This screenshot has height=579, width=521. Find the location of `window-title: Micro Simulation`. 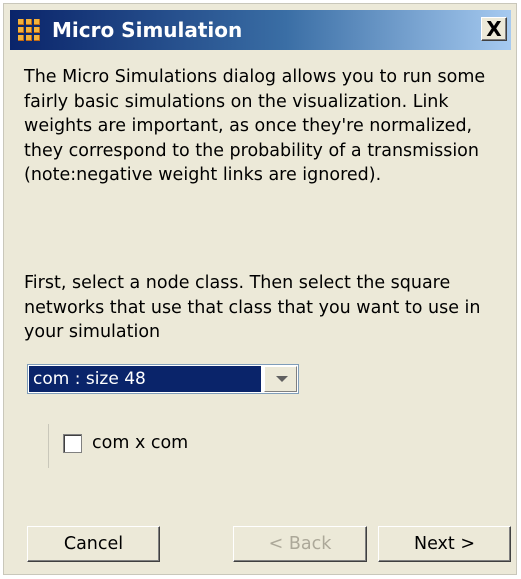

window-title: Micro Simulation is located at coordinates (147, 30).